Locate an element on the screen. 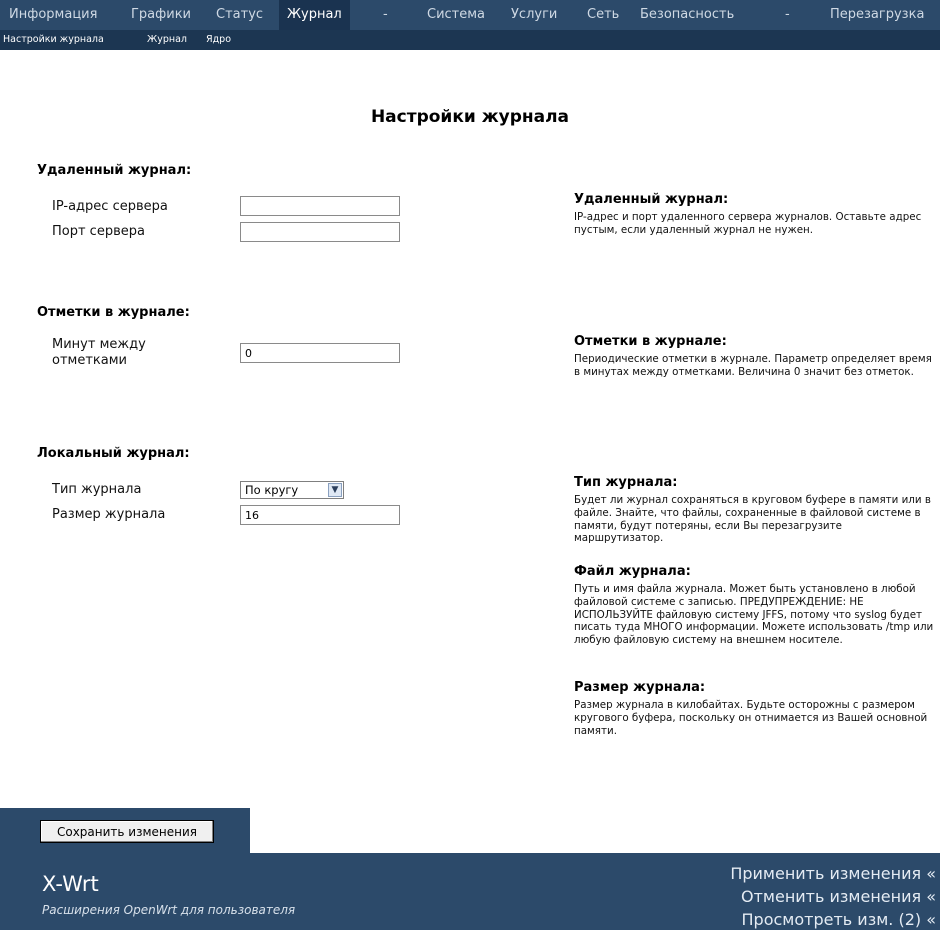  minutes-label-line-1: Минут между is located at coordinates (99, 344).